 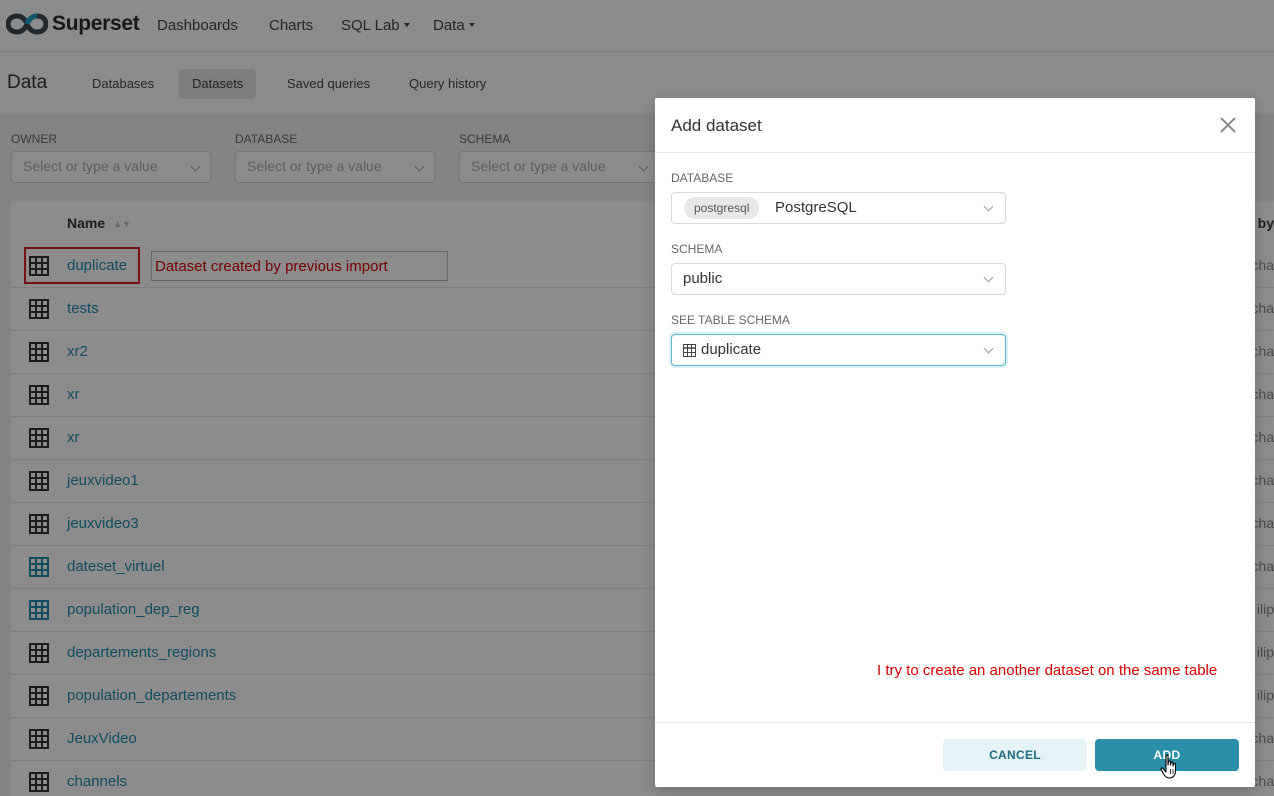 I want to click on schema-select: public, so click(x=838, y=279).